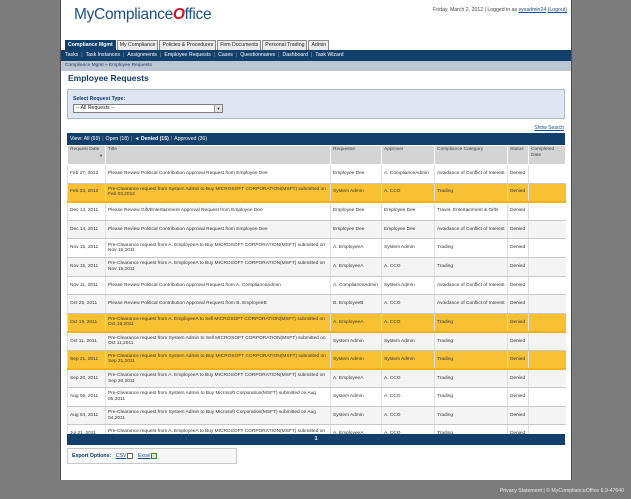 This screenshot has width=631, height=499. Describe the element at coordinates (71, 55) in the screenshot. I see `subnav-tasks: Tasks` at that location.